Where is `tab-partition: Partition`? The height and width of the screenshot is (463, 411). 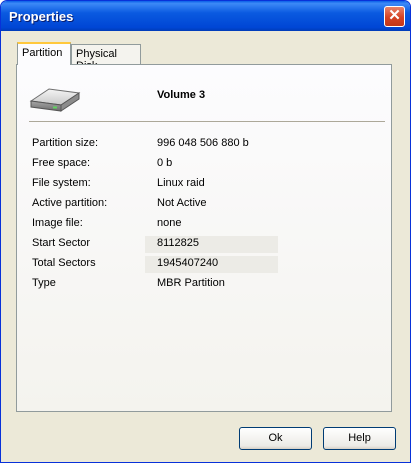
tab-partition: Partition is located at coordinates (44, 53).